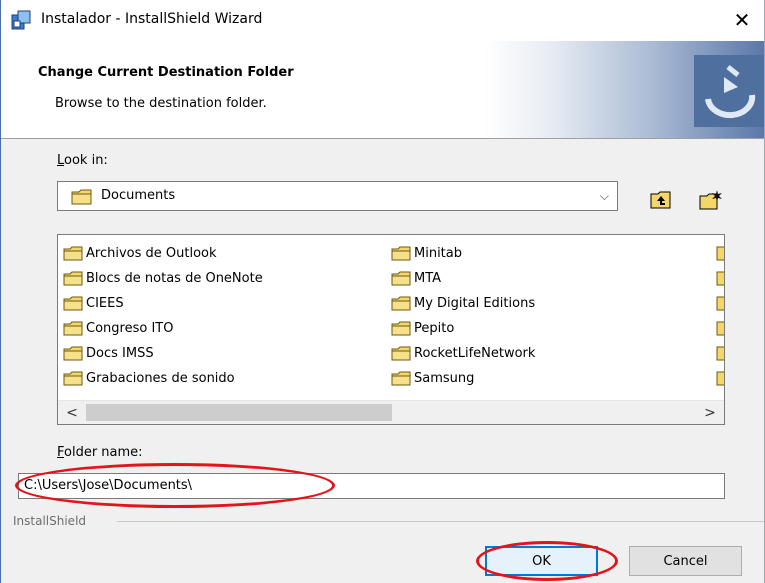 This screenshot has width=765, height=583. What do you see at coordinates (50, 521) in the screenshot?
I see `installshield-brand-label: InstallShield` at bounding box center [50, 521].